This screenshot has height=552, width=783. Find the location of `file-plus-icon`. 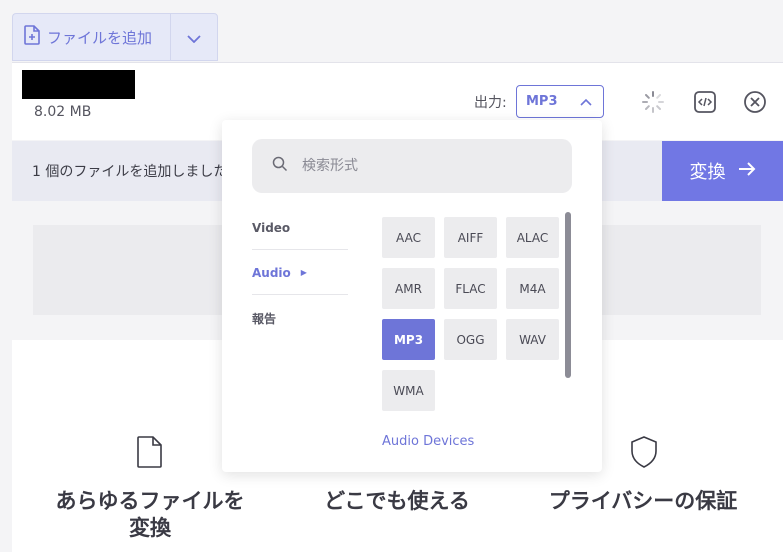

file-plus-icon is located at coordinates (32, 37).